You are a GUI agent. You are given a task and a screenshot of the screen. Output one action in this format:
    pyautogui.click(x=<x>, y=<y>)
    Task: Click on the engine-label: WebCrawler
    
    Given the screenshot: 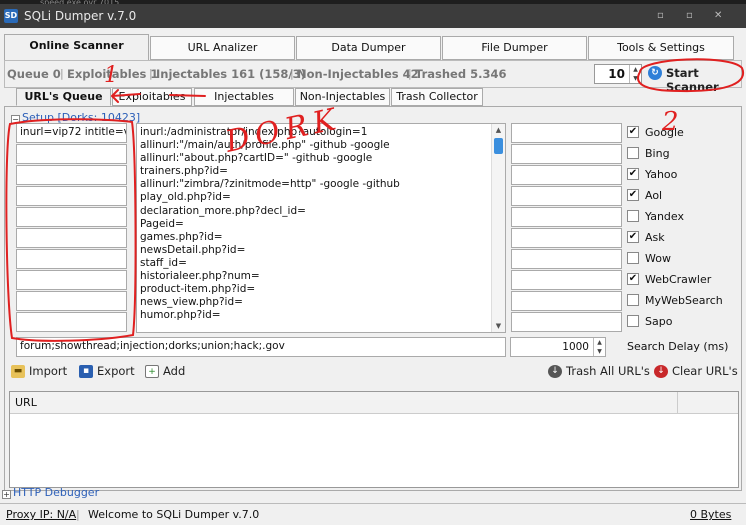 What is the action you would take?
    pyautogui.click(x=678, y=279)
    